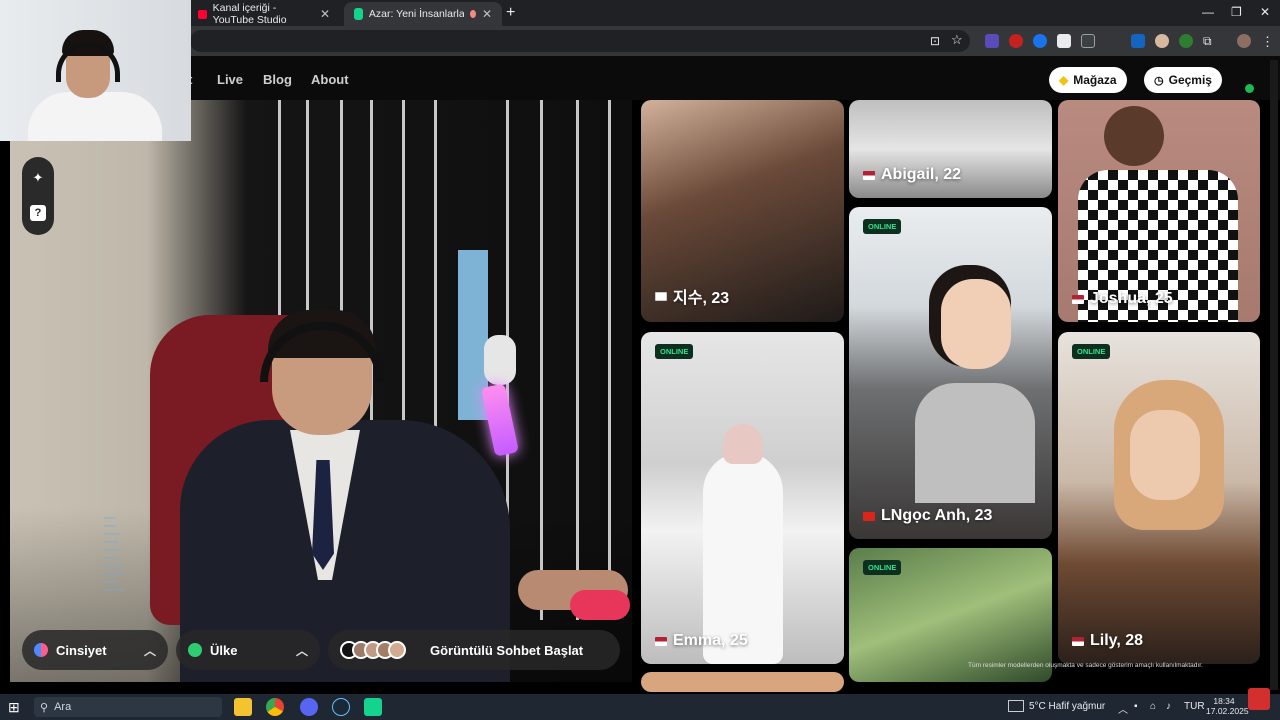  I want to click on country-filter: Ülke ︿, so click(248, 650).